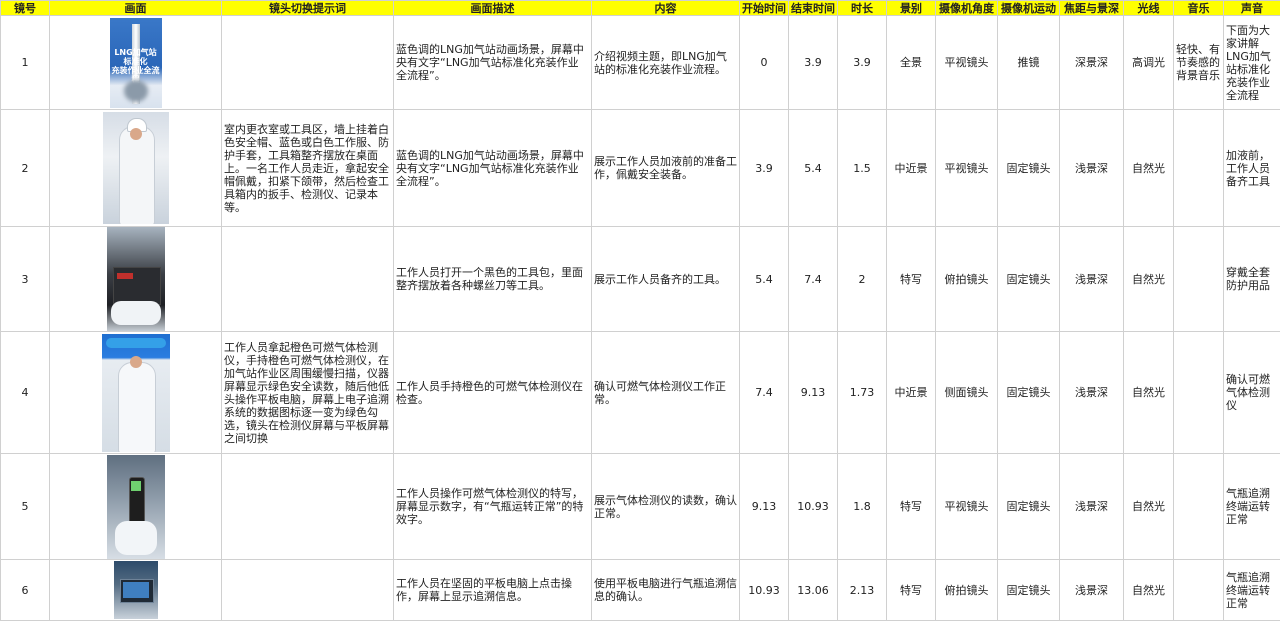  I want to click on header-camera-angle: 摄像机角度, so click(967, 8).